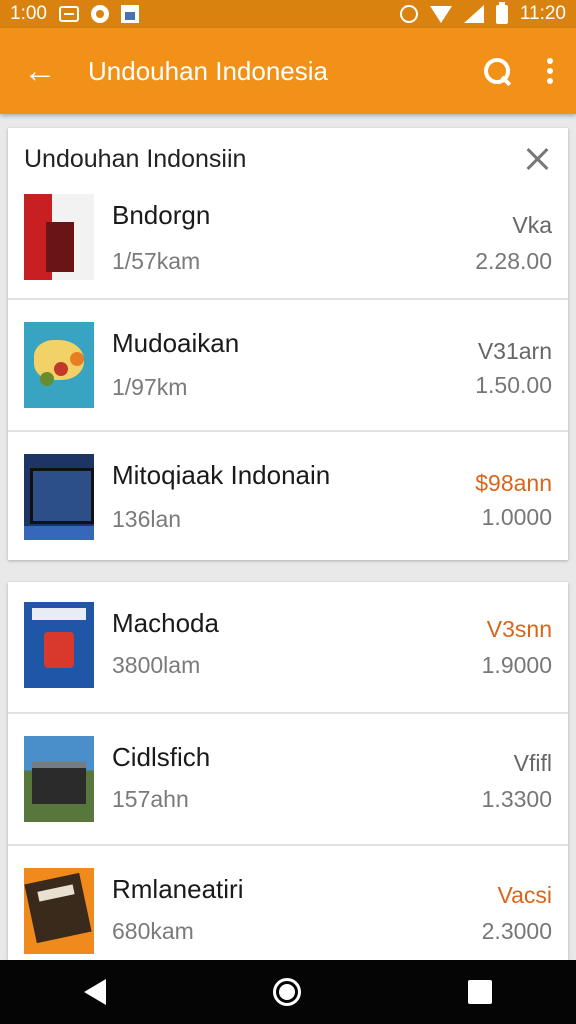 The width and height of the screenshot is (576, 1024). What do you see at coordinates (532, 225) in the screenshot?
I see `item-tag: Vka` at bounding box center [532, 225].